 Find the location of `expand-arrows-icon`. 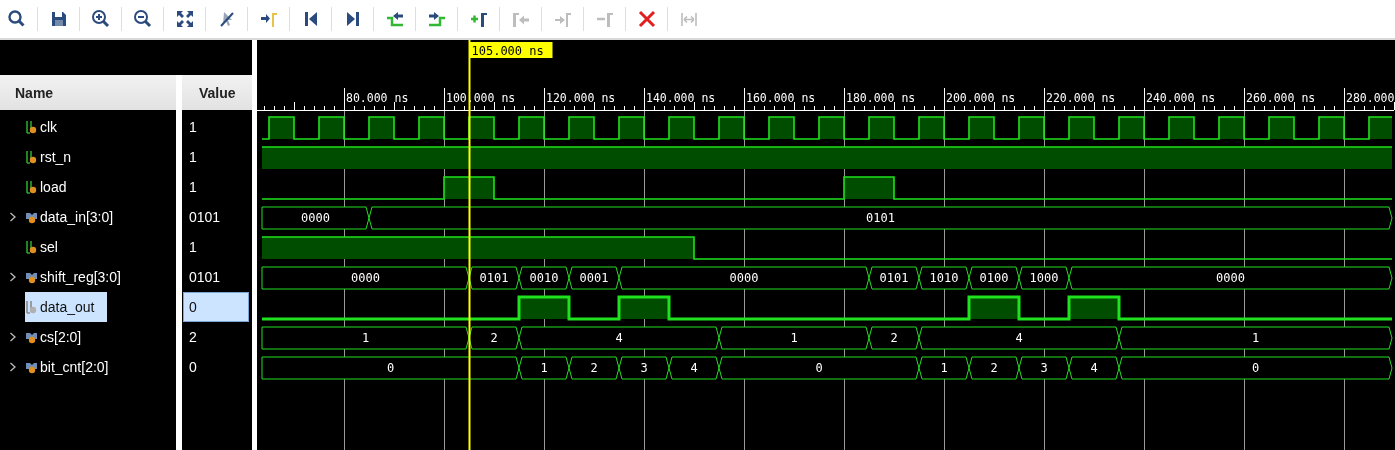

expand-arrows-icon is located at coordinates (184, 19).